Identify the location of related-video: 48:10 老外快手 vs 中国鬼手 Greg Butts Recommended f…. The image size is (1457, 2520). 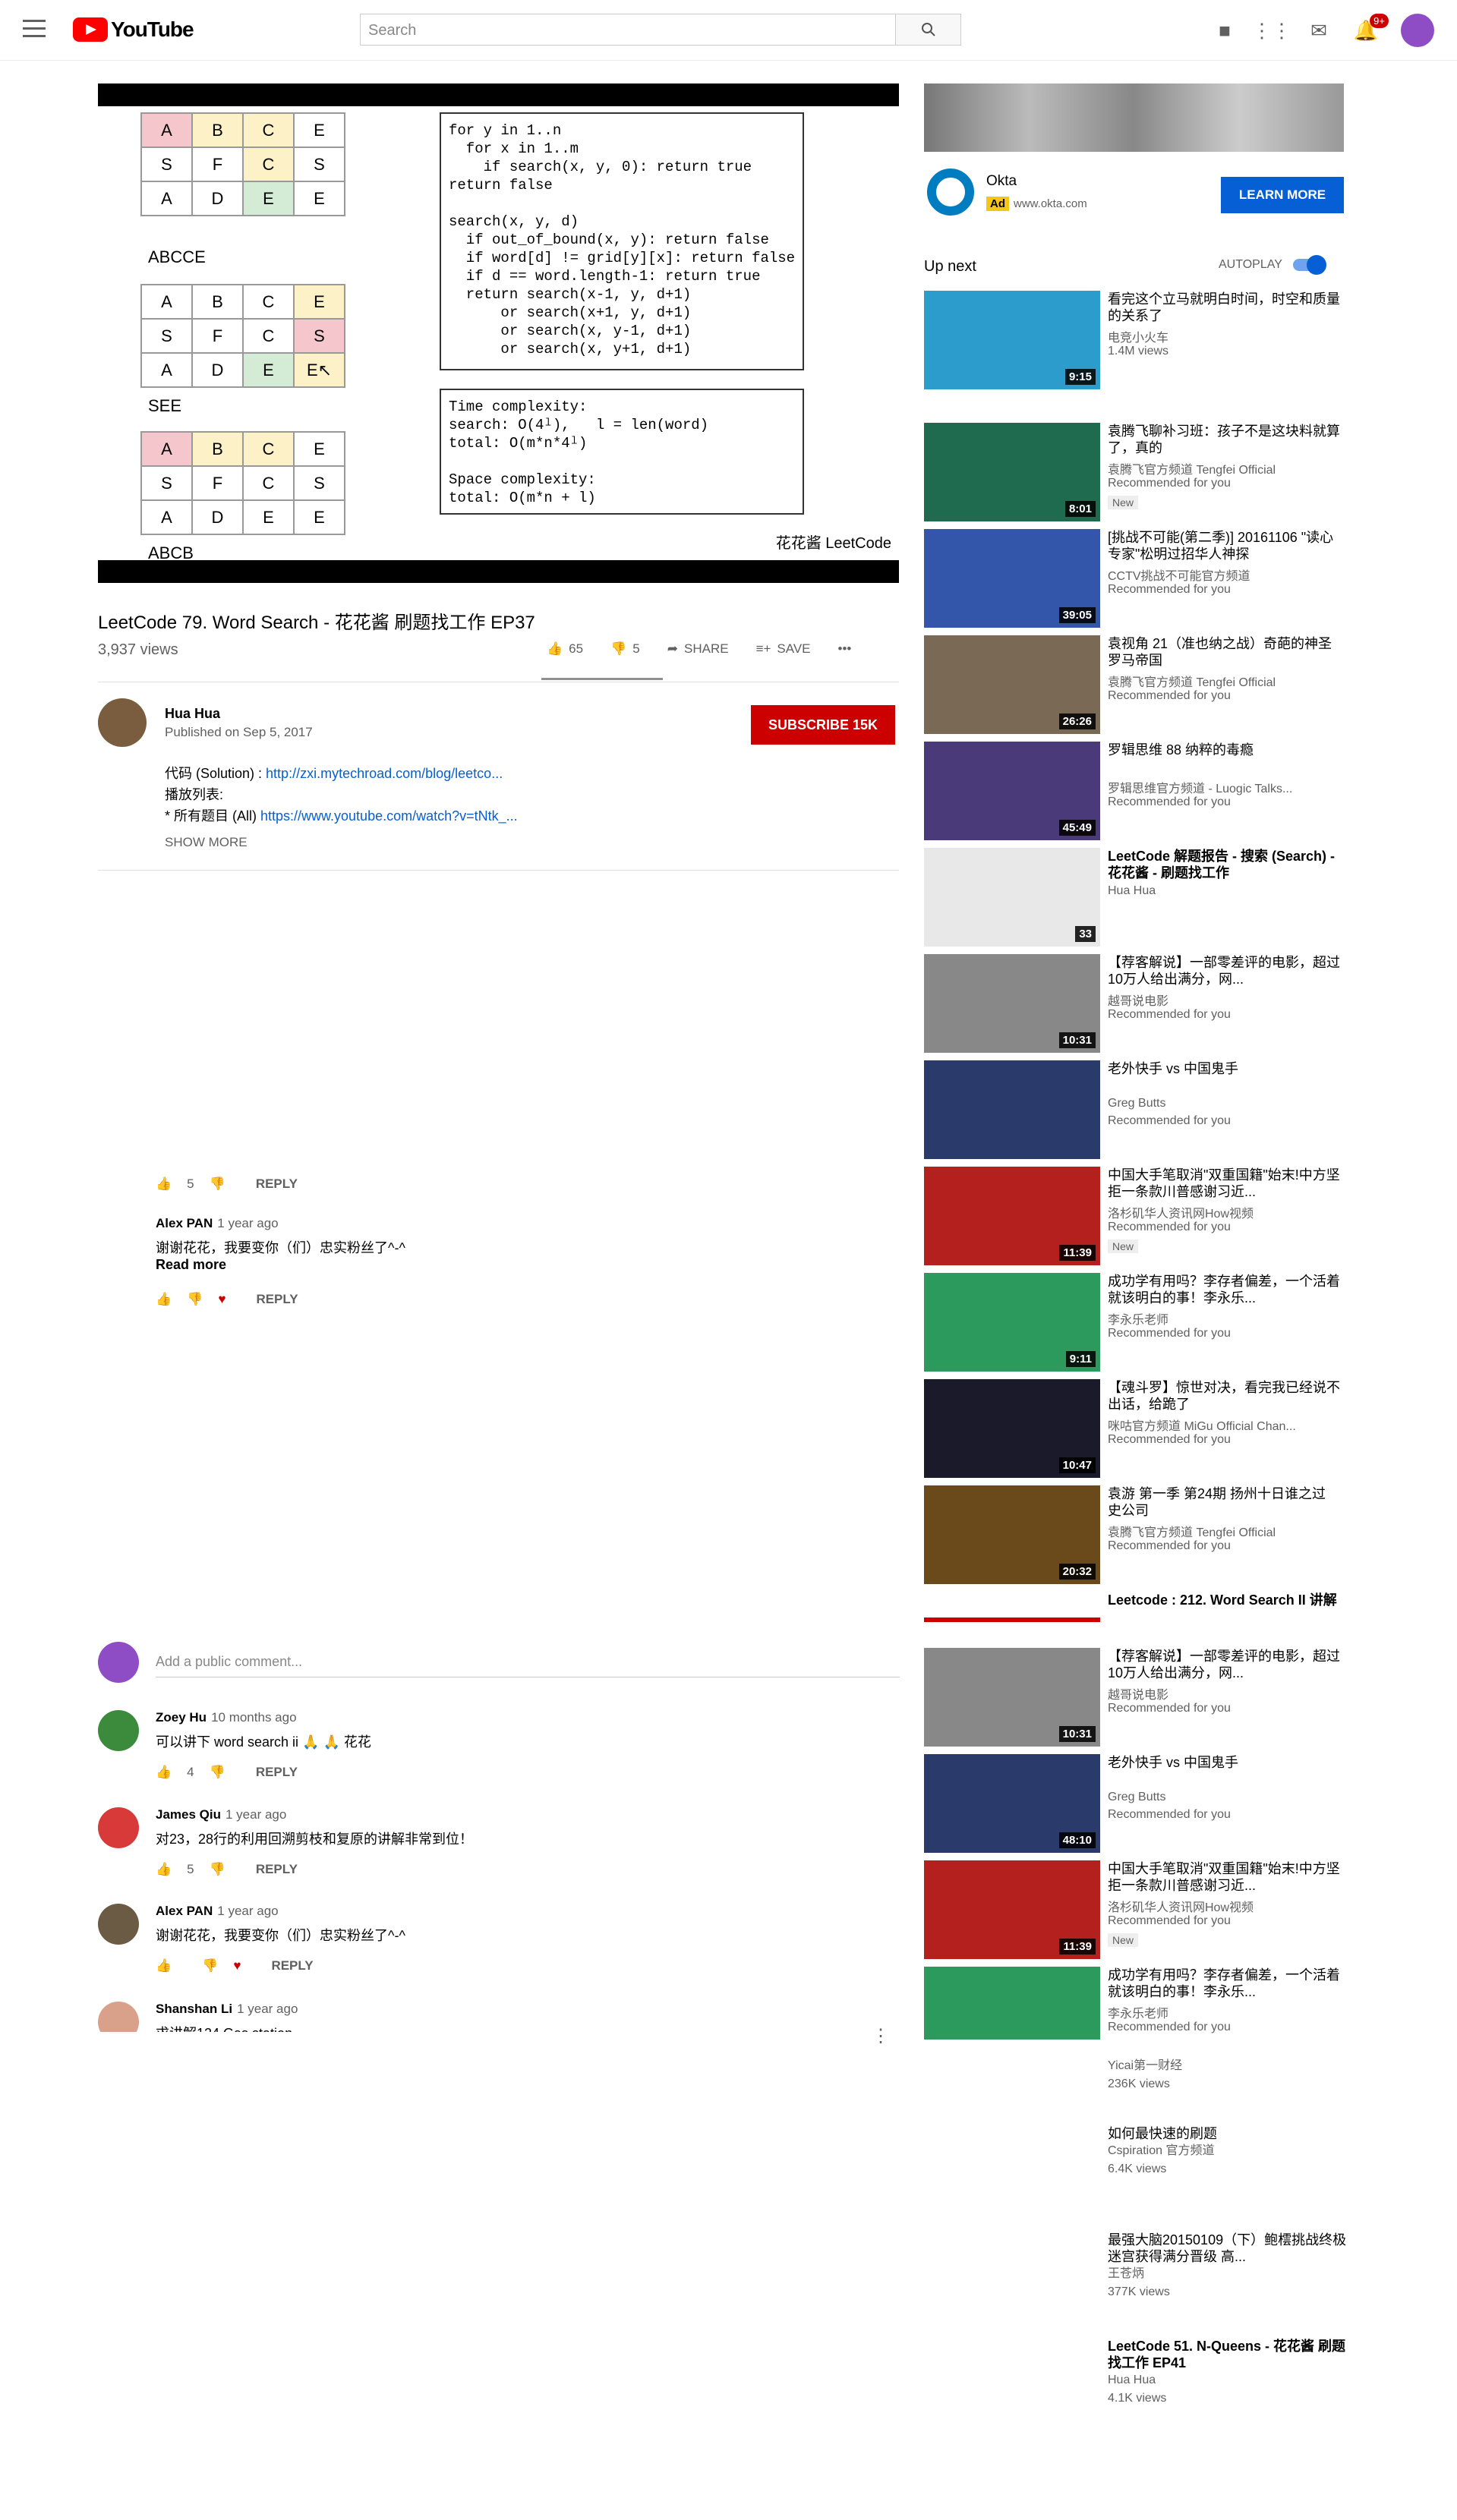
(1134, 1803).